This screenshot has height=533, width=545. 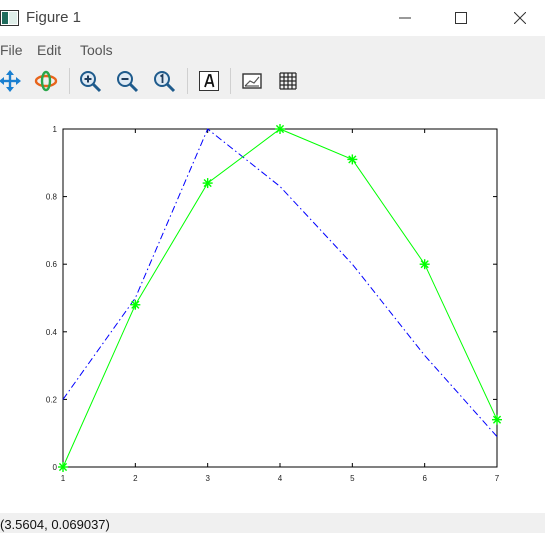 I want to click on toggle-grid-button, so click(x=288, y=81).